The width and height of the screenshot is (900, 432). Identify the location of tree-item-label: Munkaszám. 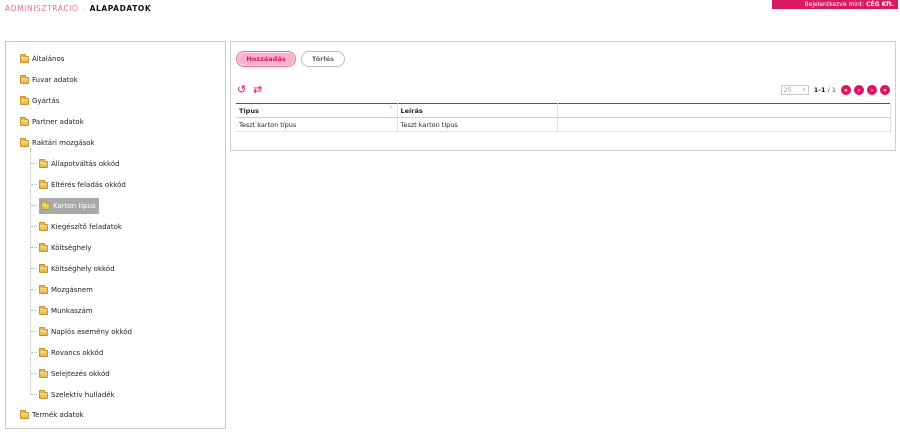
(72, 311).